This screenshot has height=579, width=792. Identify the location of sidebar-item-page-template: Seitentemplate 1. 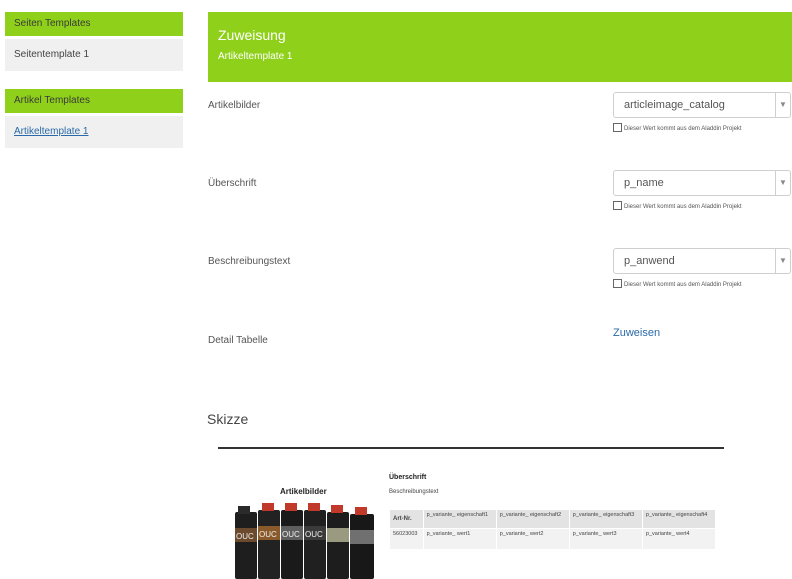
(94, 55).